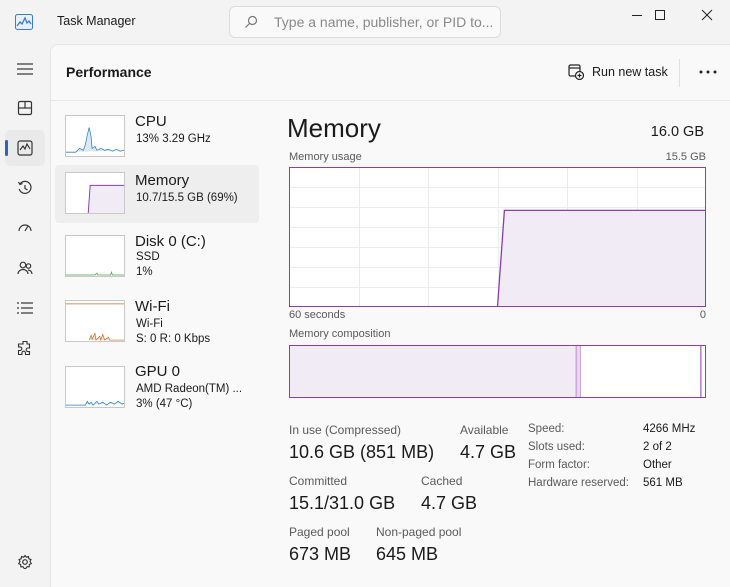 This screenshot has width=730, height=587. I want to click on device-wifi: Wi-Fi Wi-Fi S: 0 R: 0 Kbps, so click(157, 327).